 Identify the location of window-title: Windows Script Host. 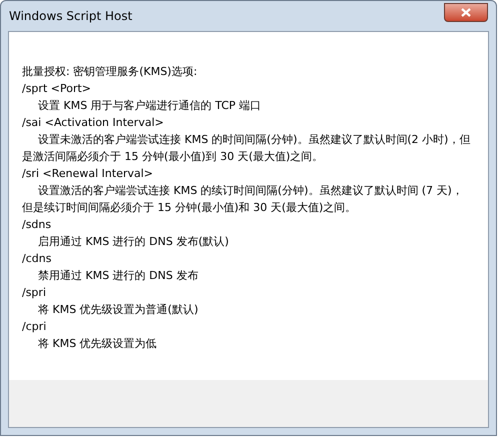
(70, 16).